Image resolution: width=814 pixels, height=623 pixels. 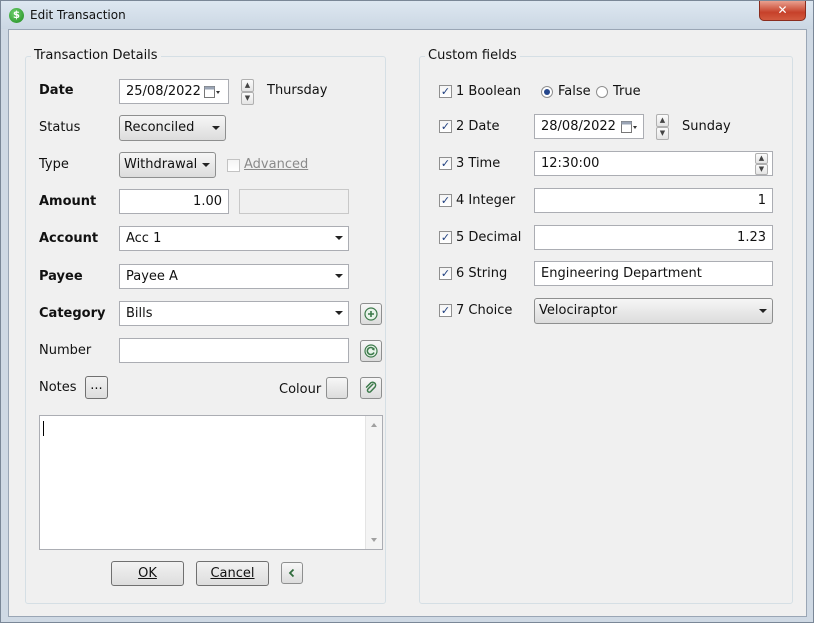 What do you see at coordinates (43, 428) in the screenshot?
I see `text-caret` at bounding box center [43, 428].